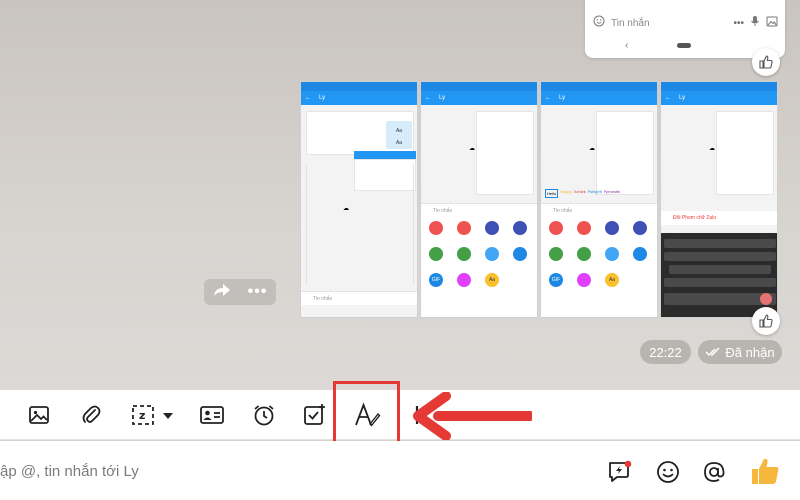 Image resolution: width=800 pixels, height=500 pixels. I want to click on composer-toolbar: z •••, so click(400, 415).